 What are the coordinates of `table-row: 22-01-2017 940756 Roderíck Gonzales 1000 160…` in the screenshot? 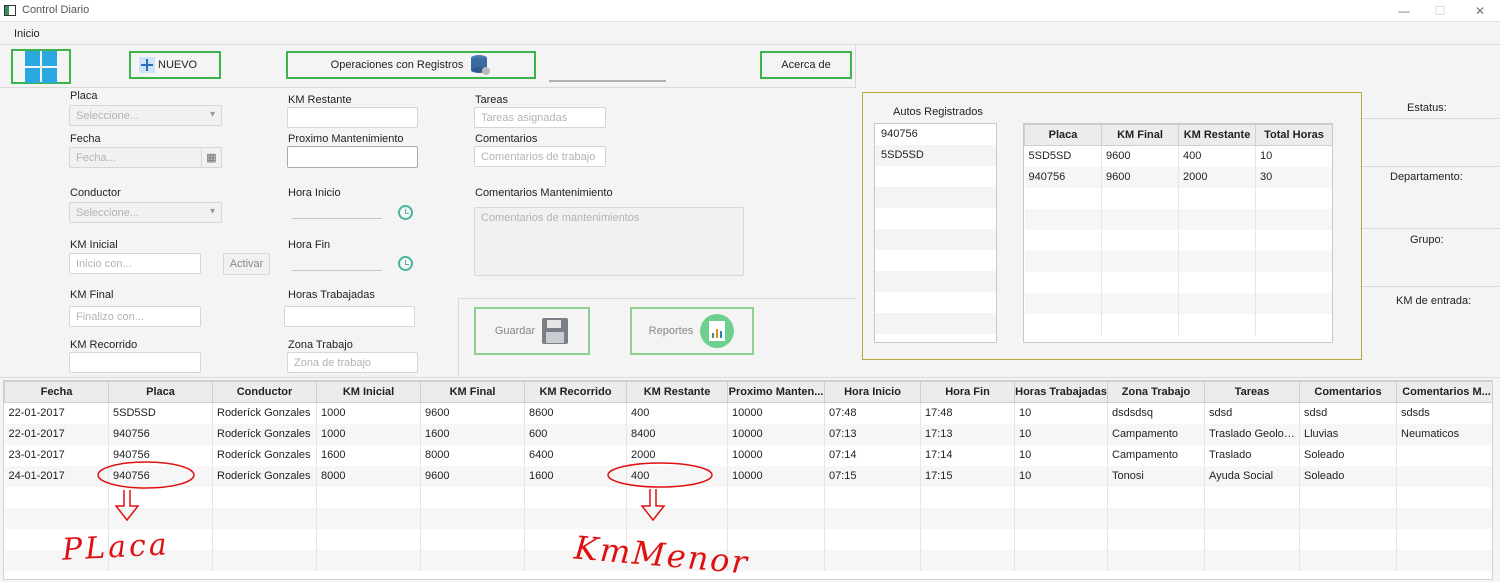 It's located at (748, 434).